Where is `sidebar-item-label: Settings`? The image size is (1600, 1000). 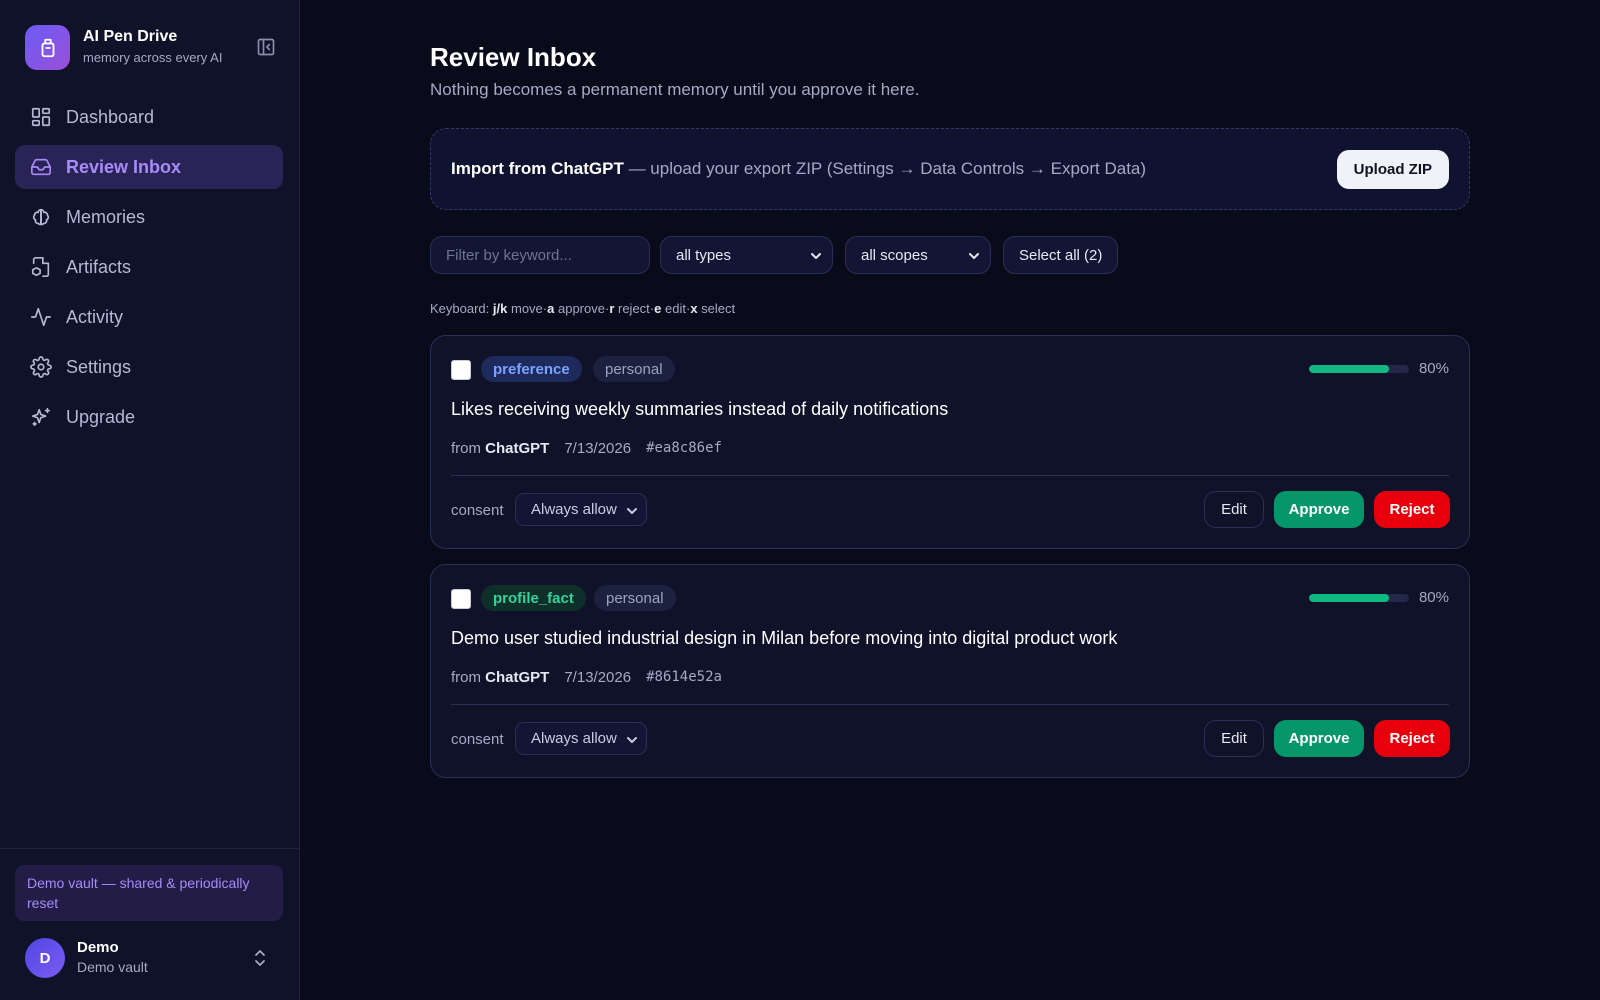 sidebar-item-label: Settings is located at coordinates (99, 366).